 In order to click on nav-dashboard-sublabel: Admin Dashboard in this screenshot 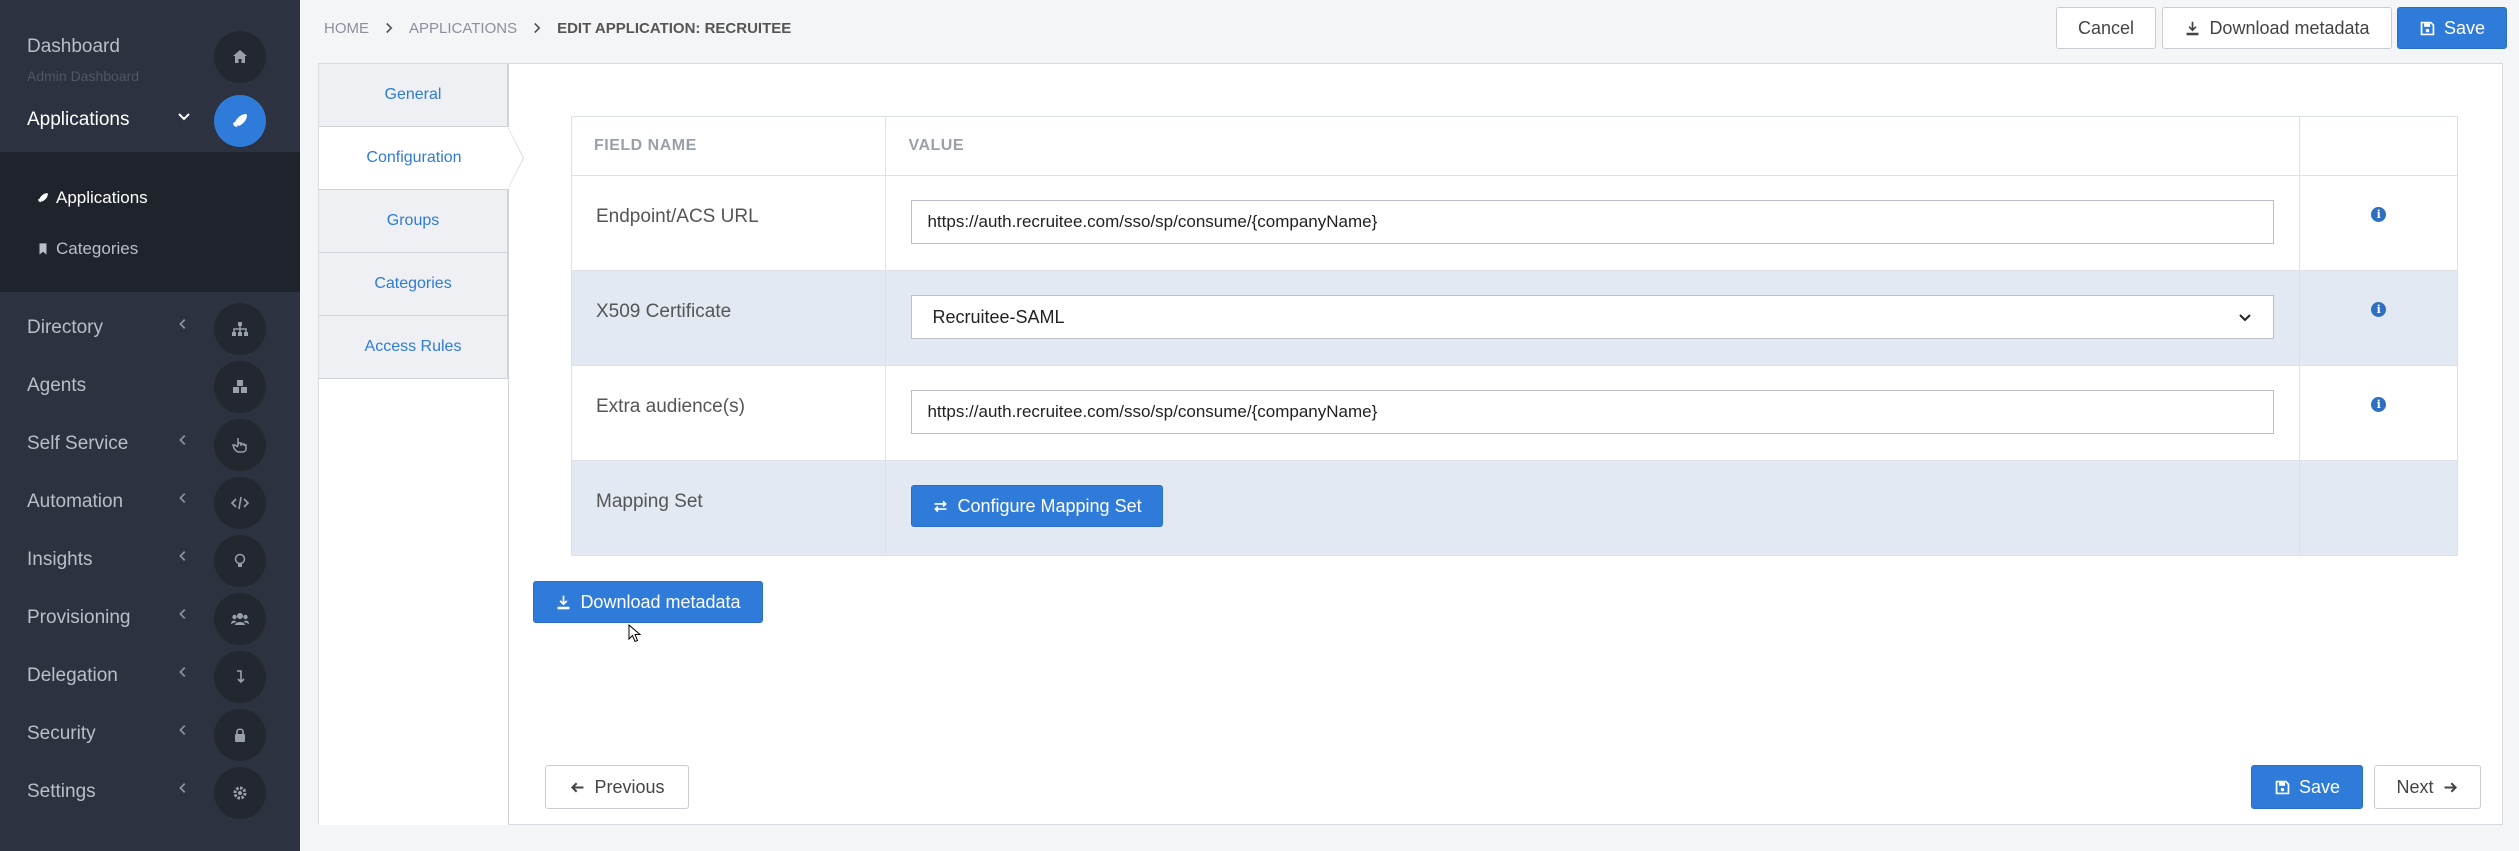, I will do `click(83, 76)`.